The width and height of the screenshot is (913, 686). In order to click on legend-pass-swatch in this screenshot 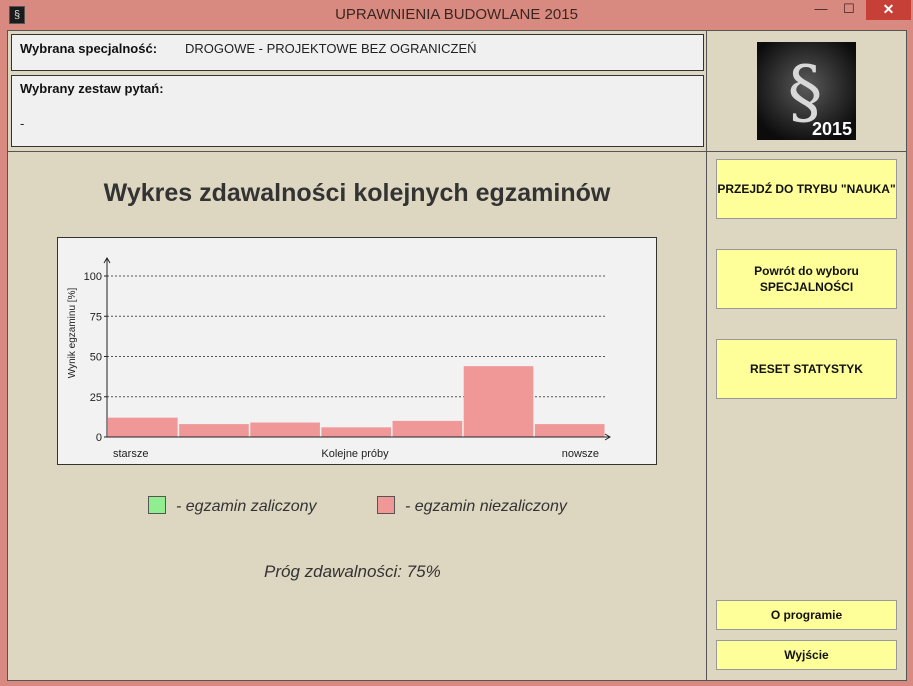, I will do `click(157, 505)`.